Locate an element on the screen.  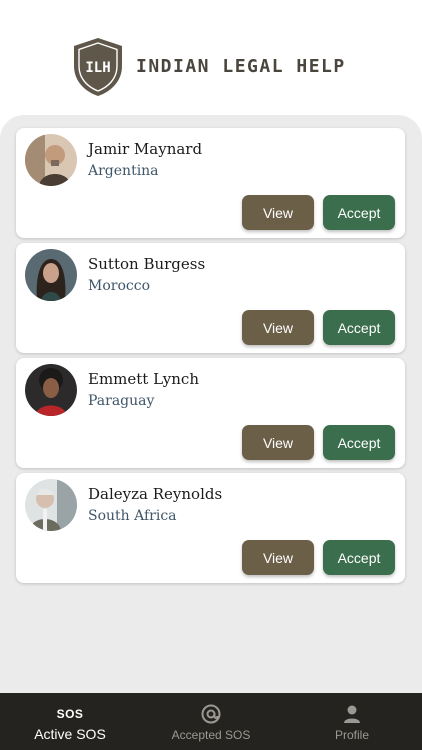
shield-logo-icon: ILH is located at coordinates (98, 67).